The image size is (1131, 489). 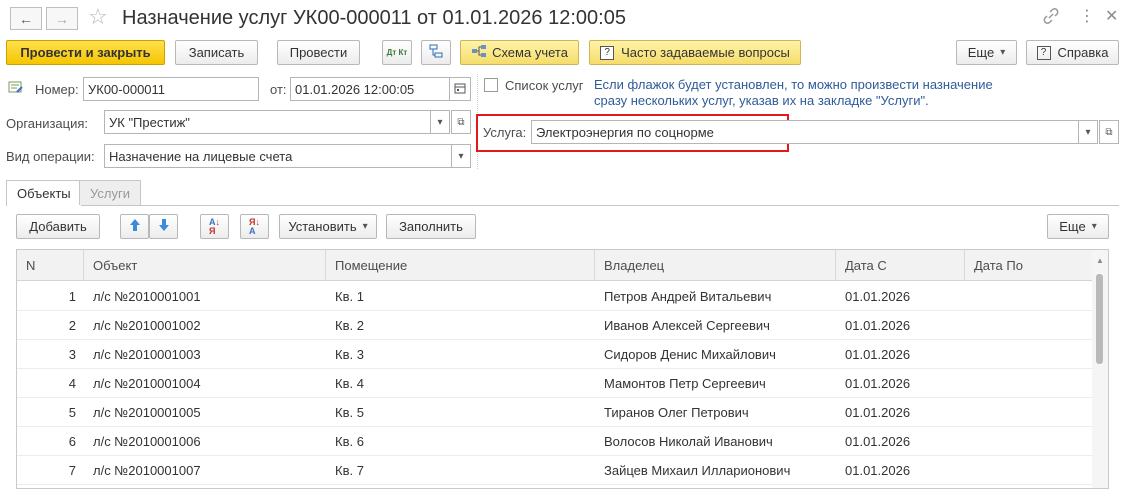 What do you see at coordinates (562, 205) in the screenshot?
I see `tab-strip-line` at bounding box center [562, 205].